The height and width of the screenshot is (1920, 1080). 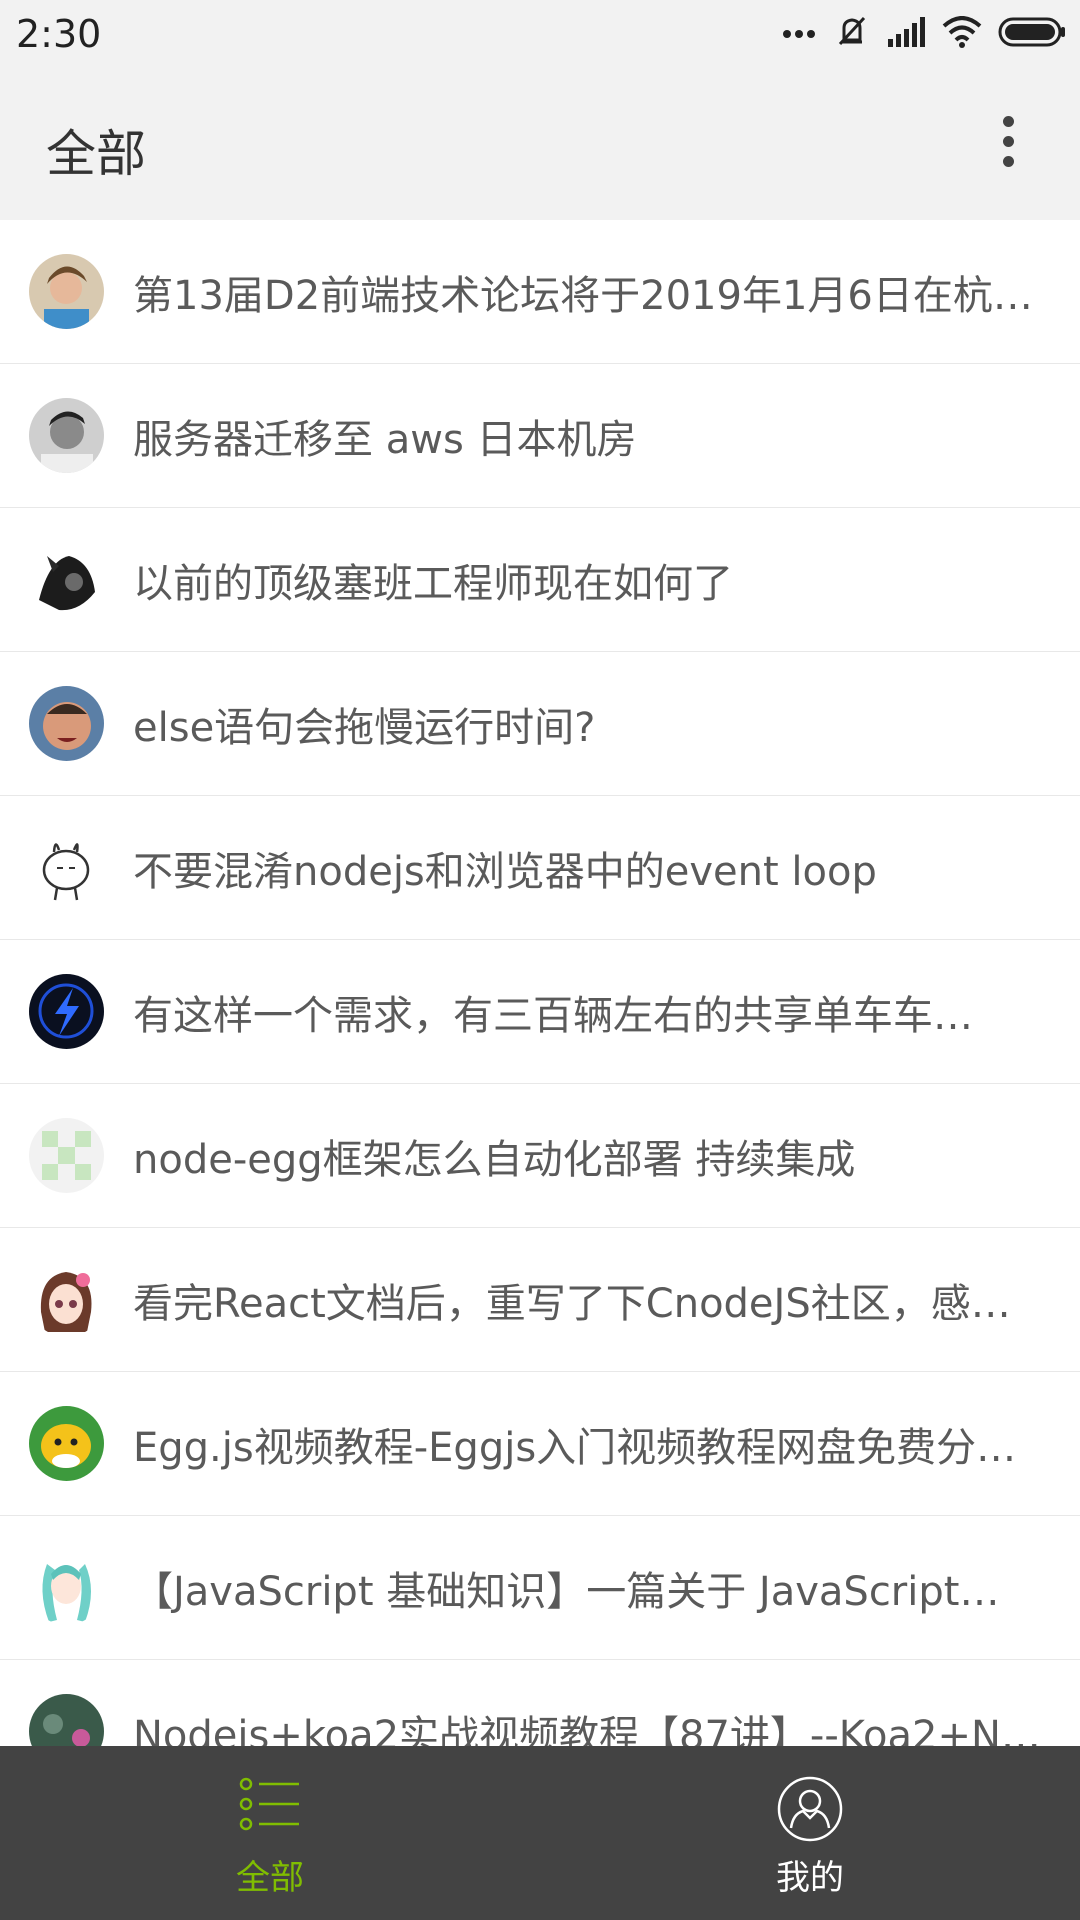 What do you see at coordinates (906, 32) in the screenshot?
I see `signal-icon` at bounding box center [906, 32].